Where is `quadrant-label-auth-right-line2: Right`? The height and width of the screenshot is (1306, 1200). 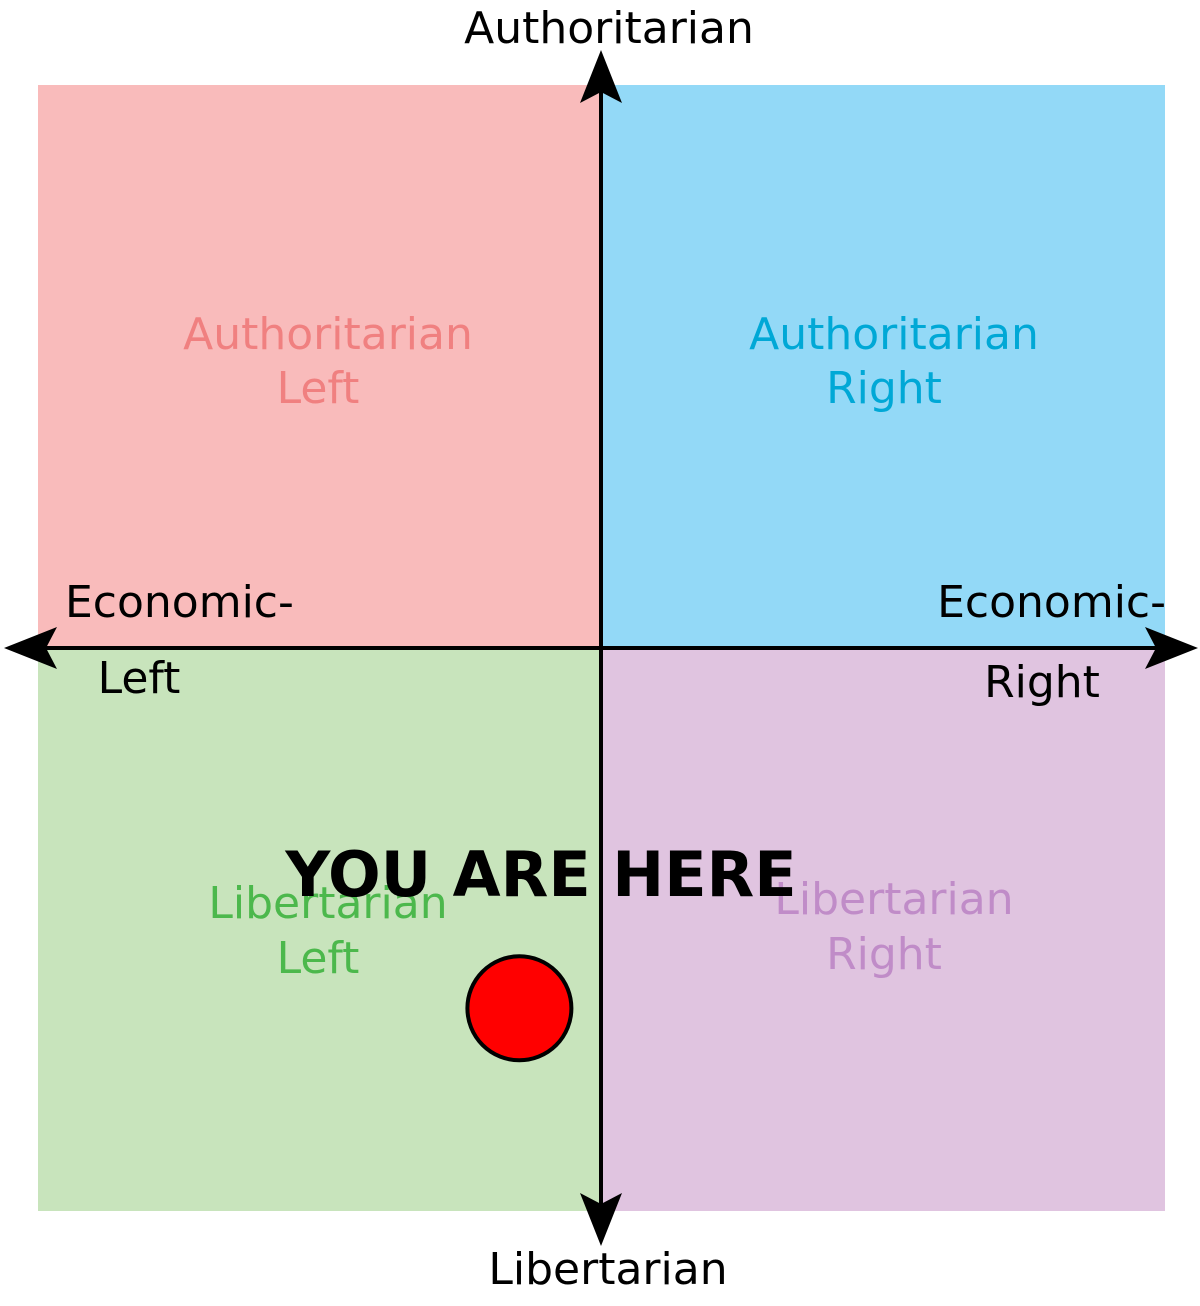
quadrant-label-auth-right-line2: Right is located at coordinates (884, 388).